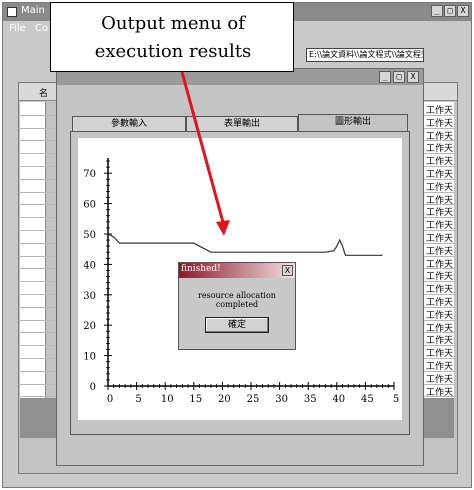 The image size is (474, 490). I want to click on dialog-close-button: X, so click(287, 270).